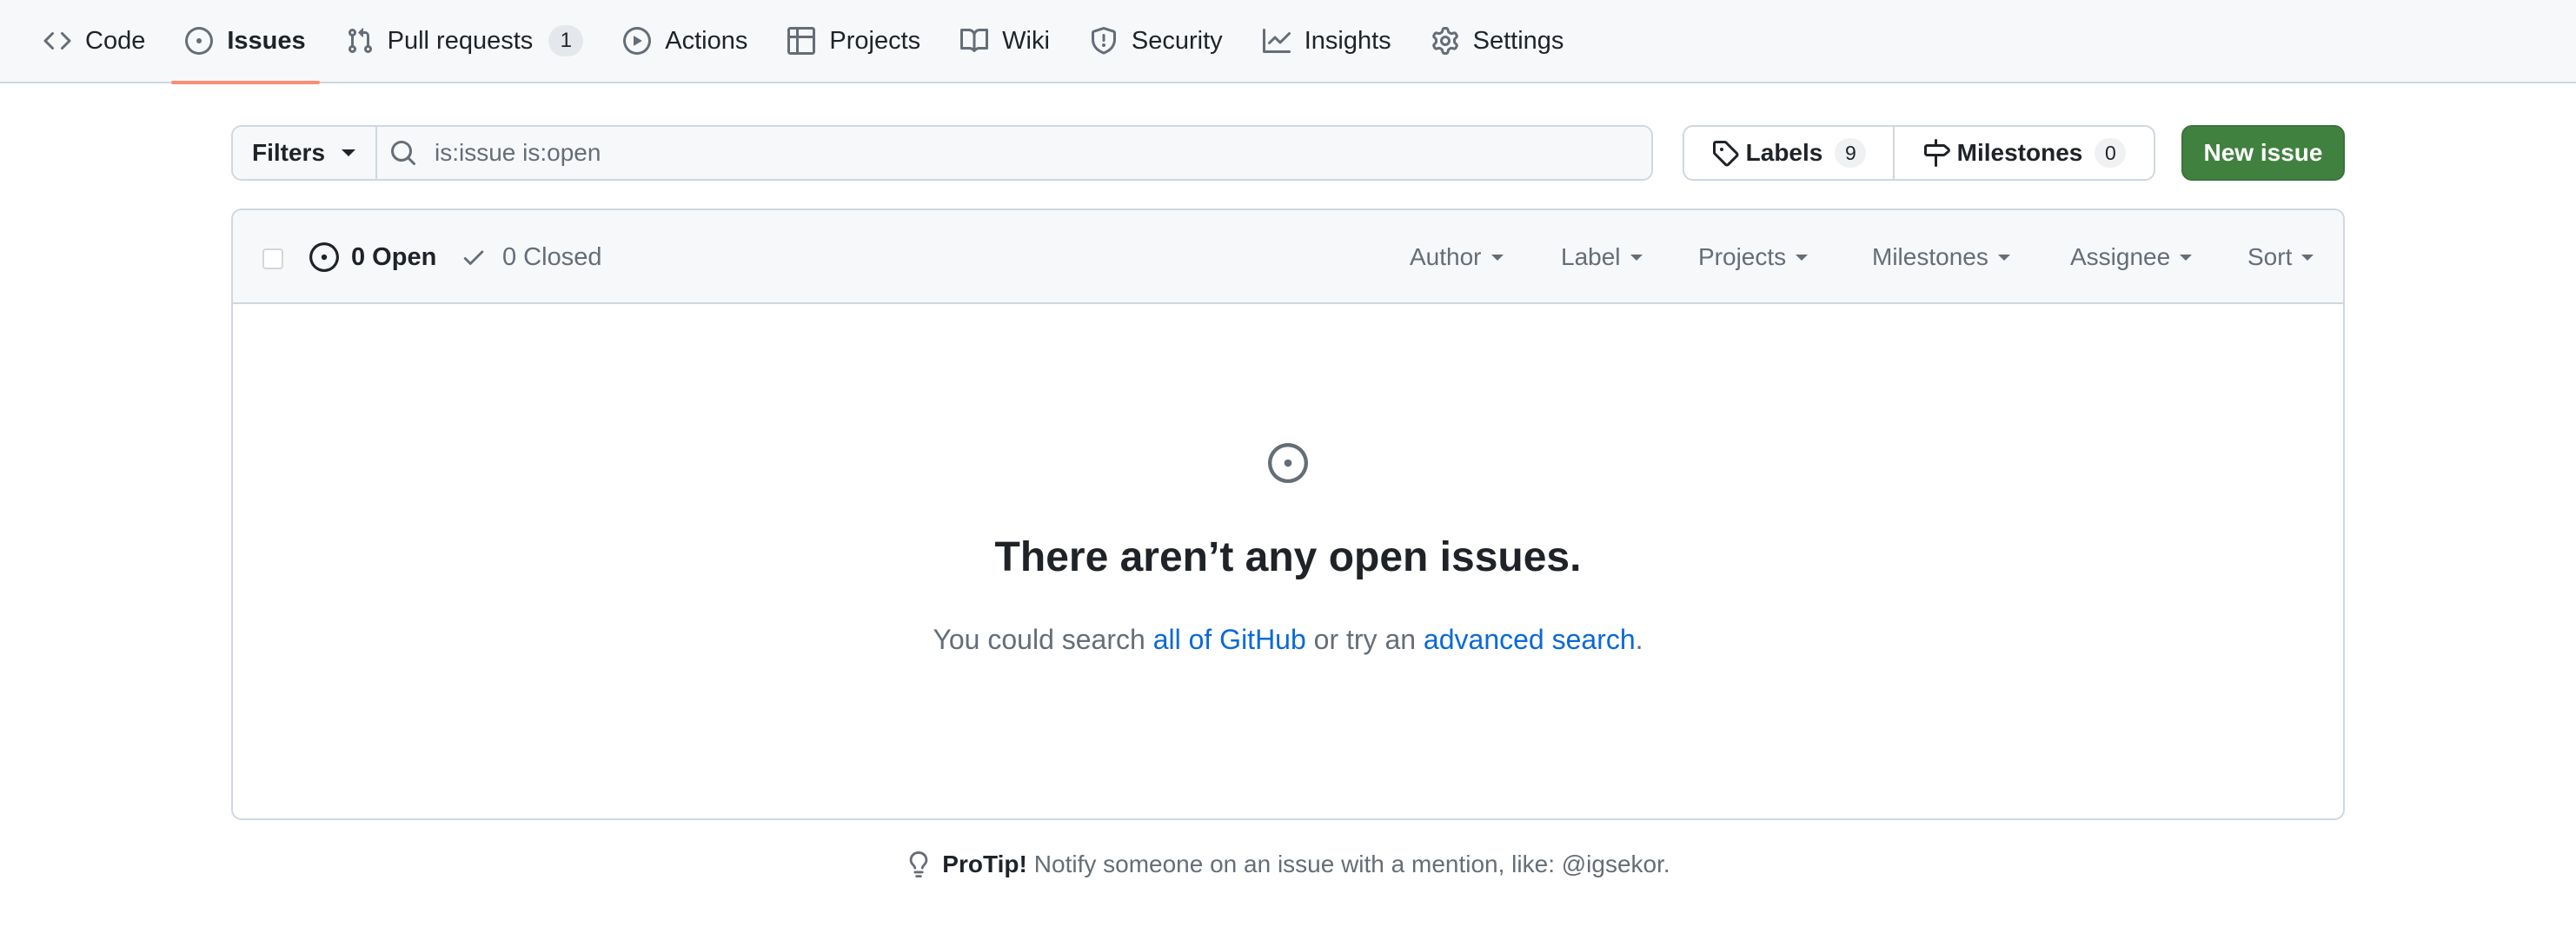 The width and height of the screenshot is (2576, 940). What do you see at coordinates (1364, 639) in the screenshot?
I see `blankslate-text-middle: or try an` at bounding box center [1364, 639].